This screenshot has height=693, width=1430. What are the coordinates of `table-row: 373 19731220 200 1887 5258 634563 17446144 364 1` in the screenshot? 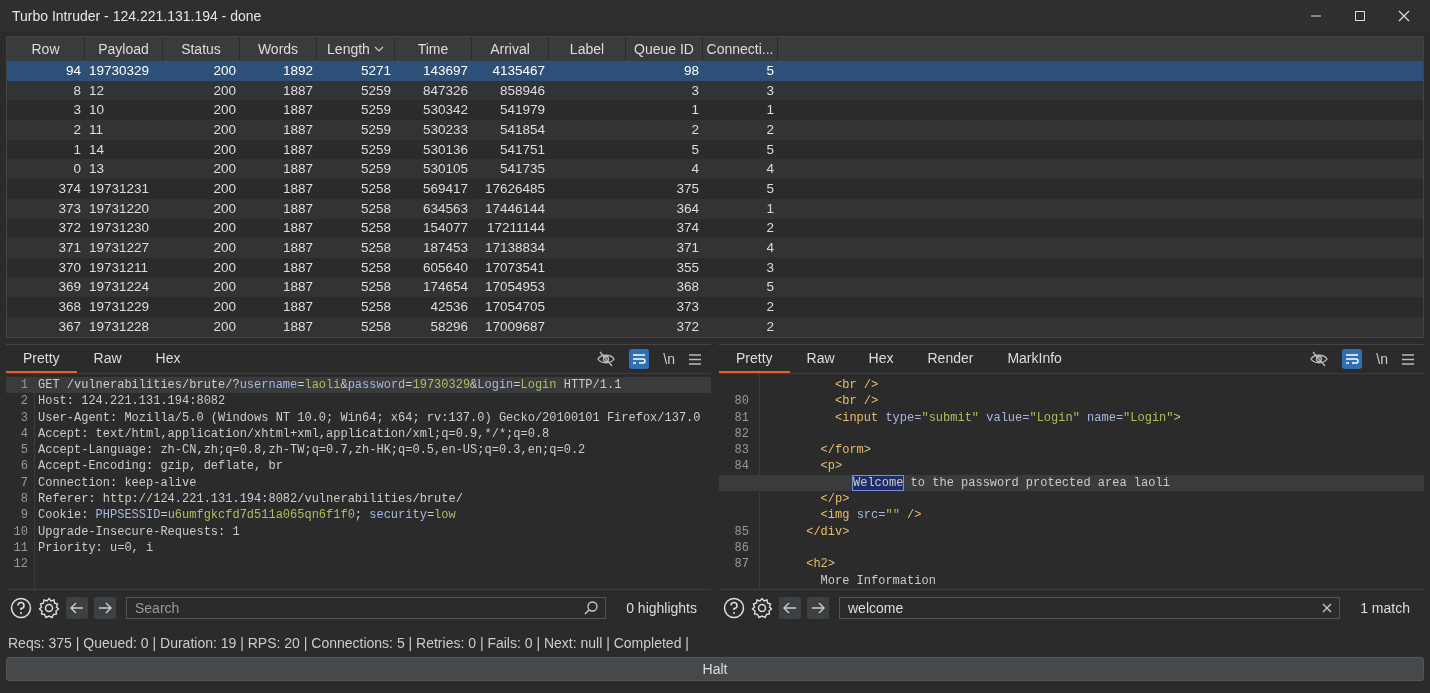 It's located at (715, 208).